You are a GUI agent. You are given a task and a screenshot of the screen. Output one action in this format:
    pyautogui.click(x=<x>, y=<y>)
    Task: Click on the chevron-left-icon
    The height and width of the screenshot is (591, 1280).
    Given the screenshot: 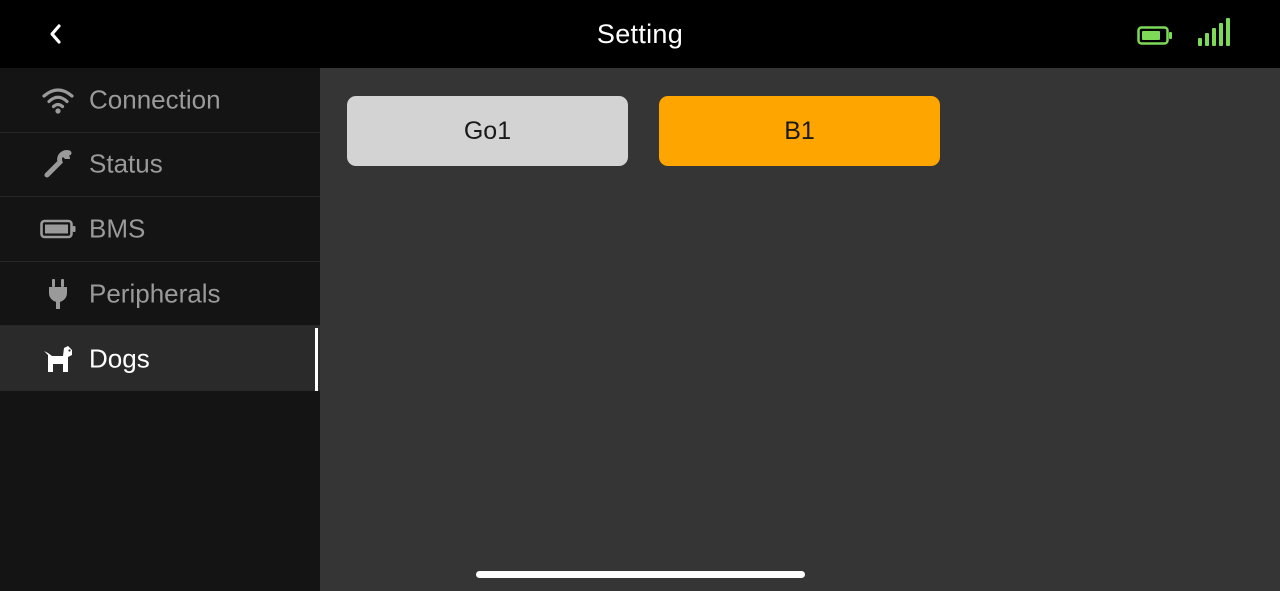 What is the action you would take?
    pyautogui.click(x=55, y=34)
    